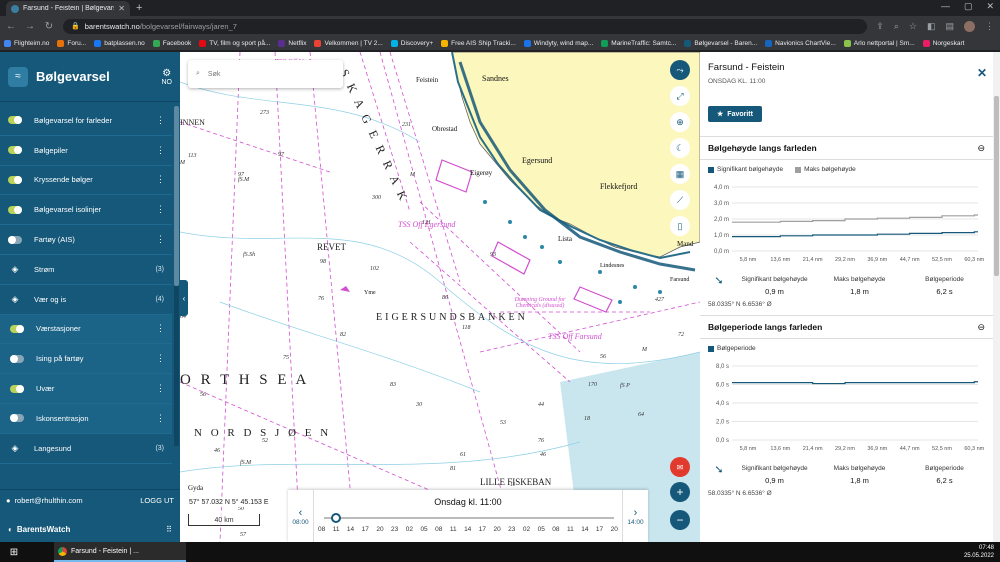  What do you see at coordinates (680, 96) in the screenshot?
I see `fullscreen-icon: ⤢` at bounding box center [680, 96].